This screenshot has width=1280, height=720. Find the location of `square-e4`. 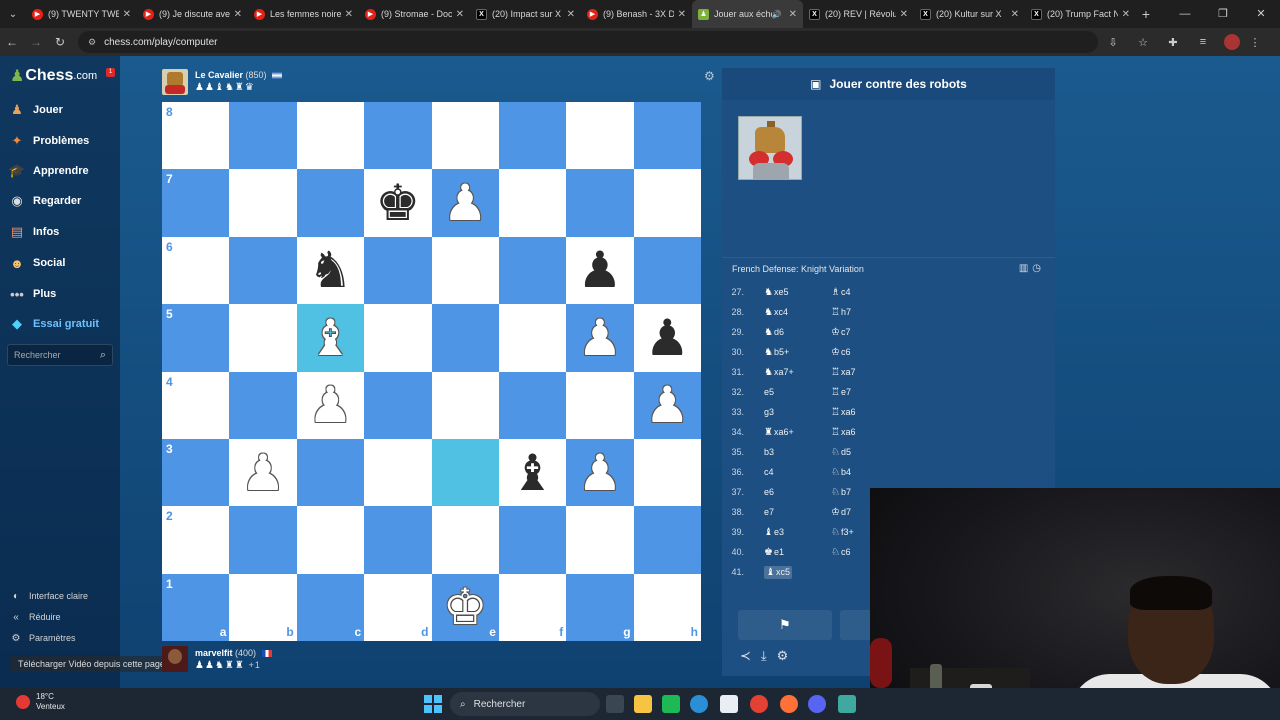

square-e4 is located at coordinates (465, 405).